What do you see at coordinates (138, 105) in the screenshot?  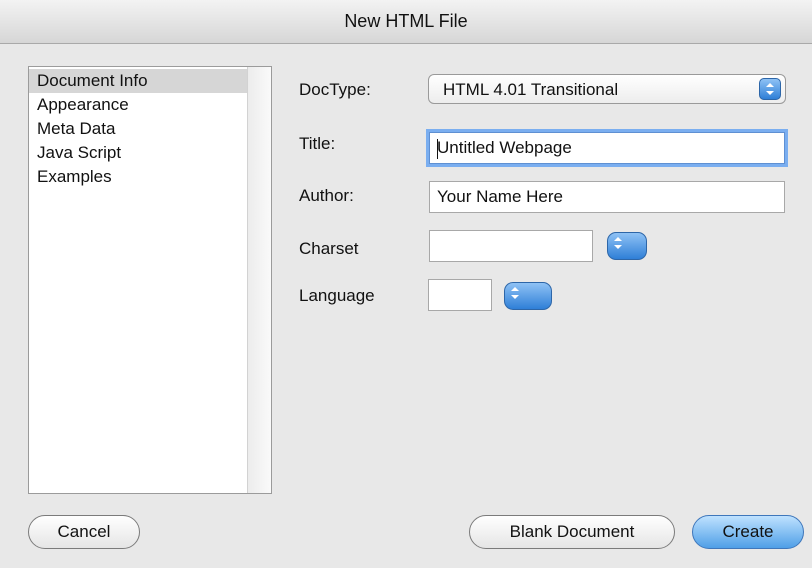 I see `sidebar-item-appearance: Appearance` at bounding box center [138, 105].